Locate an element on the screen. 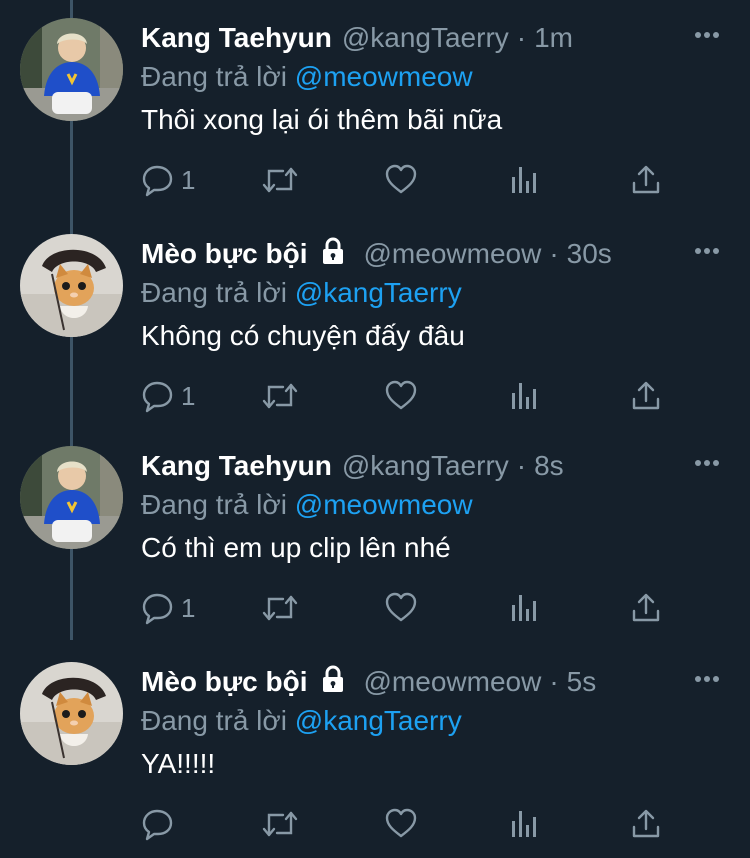 Image resolution: width=750 pixels, height=858 pixels. tweet-header: Mèo bực bội @meowmeow · 30s is located at coordinates (435, 254).